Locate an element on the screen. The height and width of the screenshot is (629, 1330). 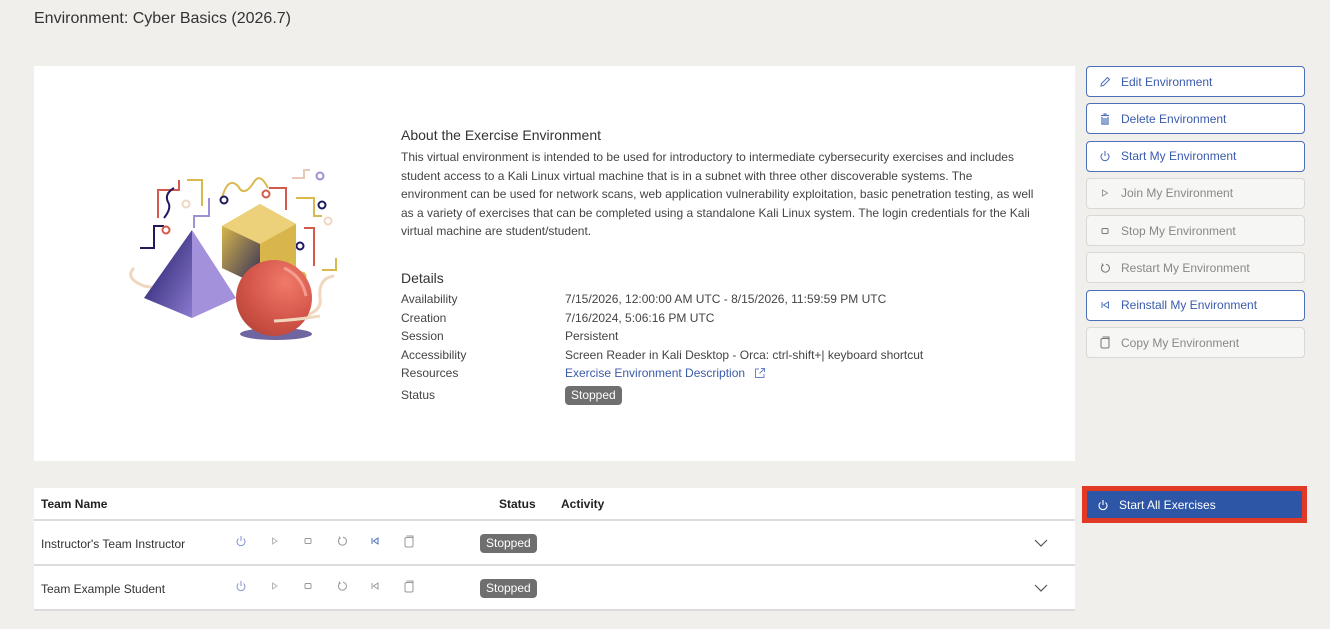
edit-environment-button: Edit Environment is located at coordinates (1195, 81).